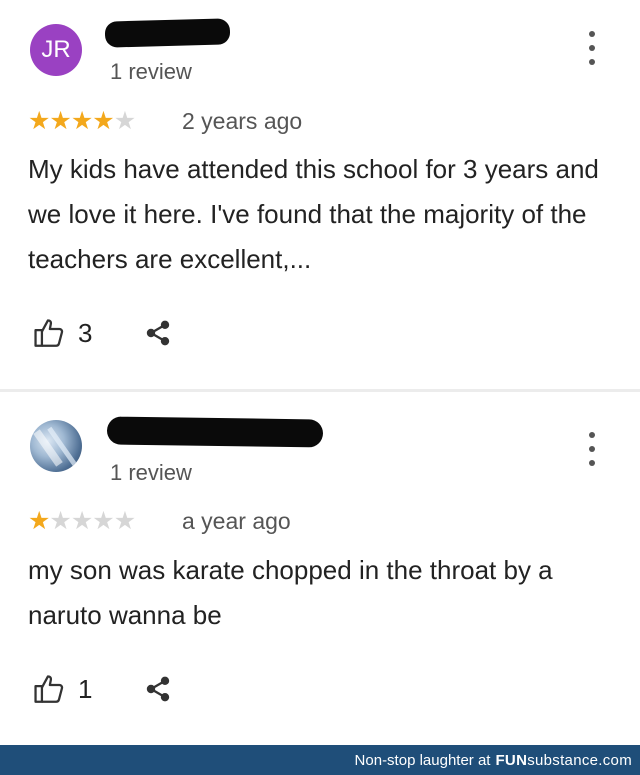  Describe the element at coordinates (85, 333) in the screenshot. I see `like-count: 3` at that location.